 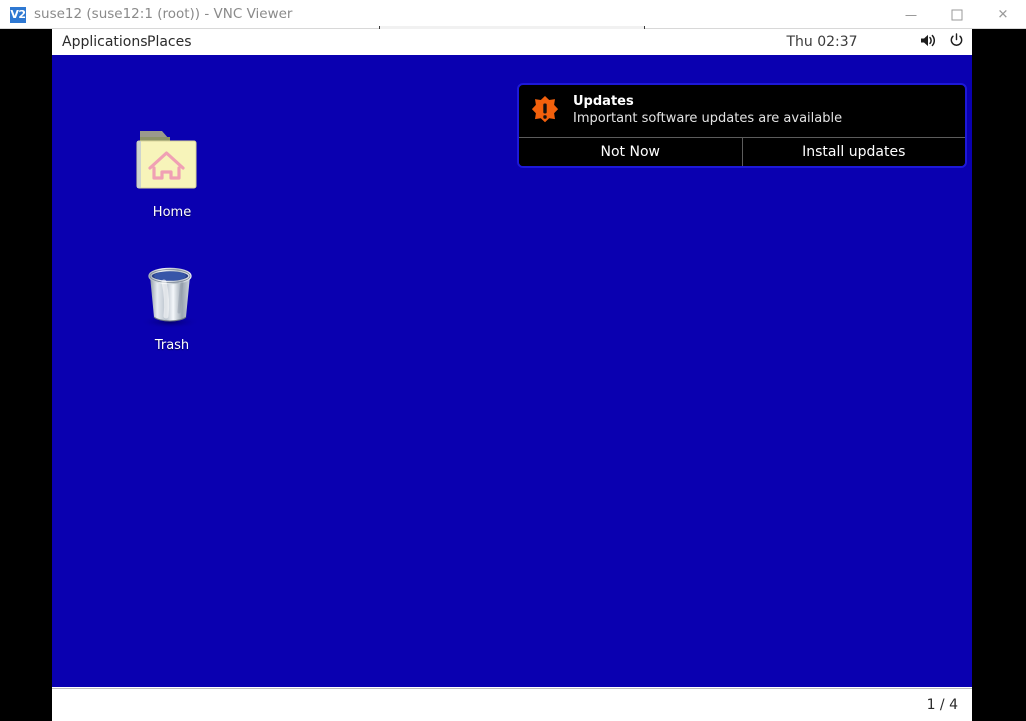 What do you see at coordinates (821, 42) in the screenshot?
I see `panel-clock: Thu 02:37` at bounding box center [821, 42].